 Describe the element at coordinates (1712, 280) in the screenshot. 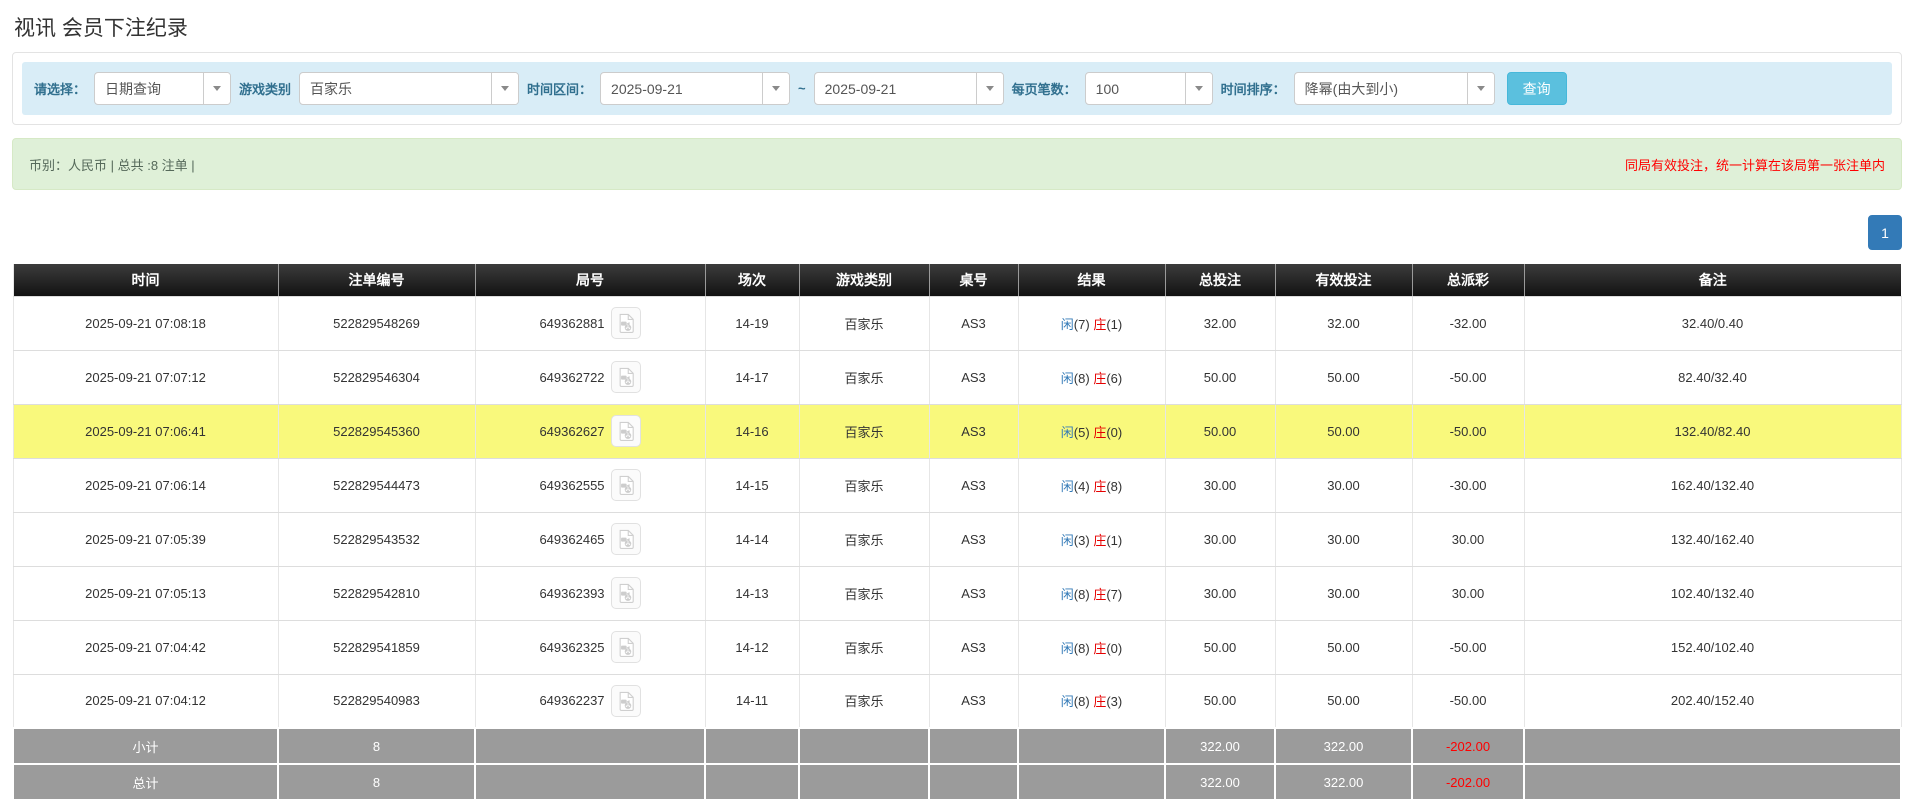

I see `header-cell: 备注` at that location.